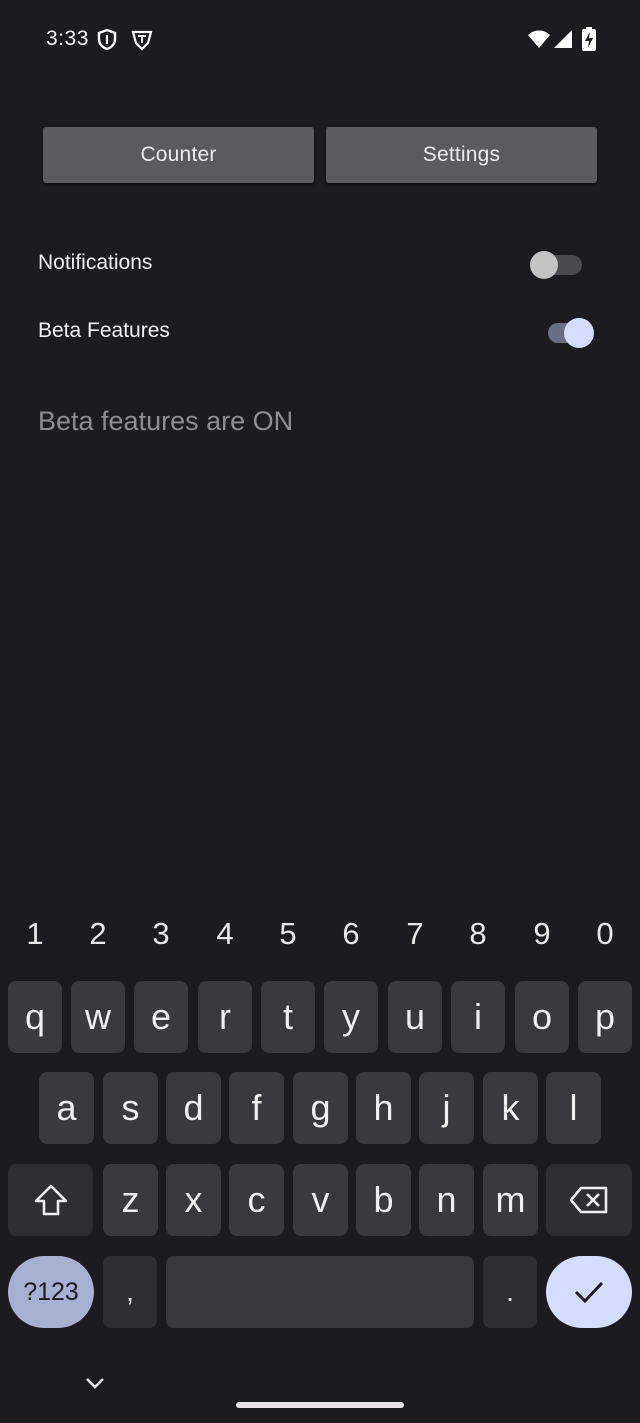 This screenshot has width=640, height=1423. What do you see at coordinates (256, 1108) in the screenshot?
I see `key-f: f` at bounding box center [256, 1108].